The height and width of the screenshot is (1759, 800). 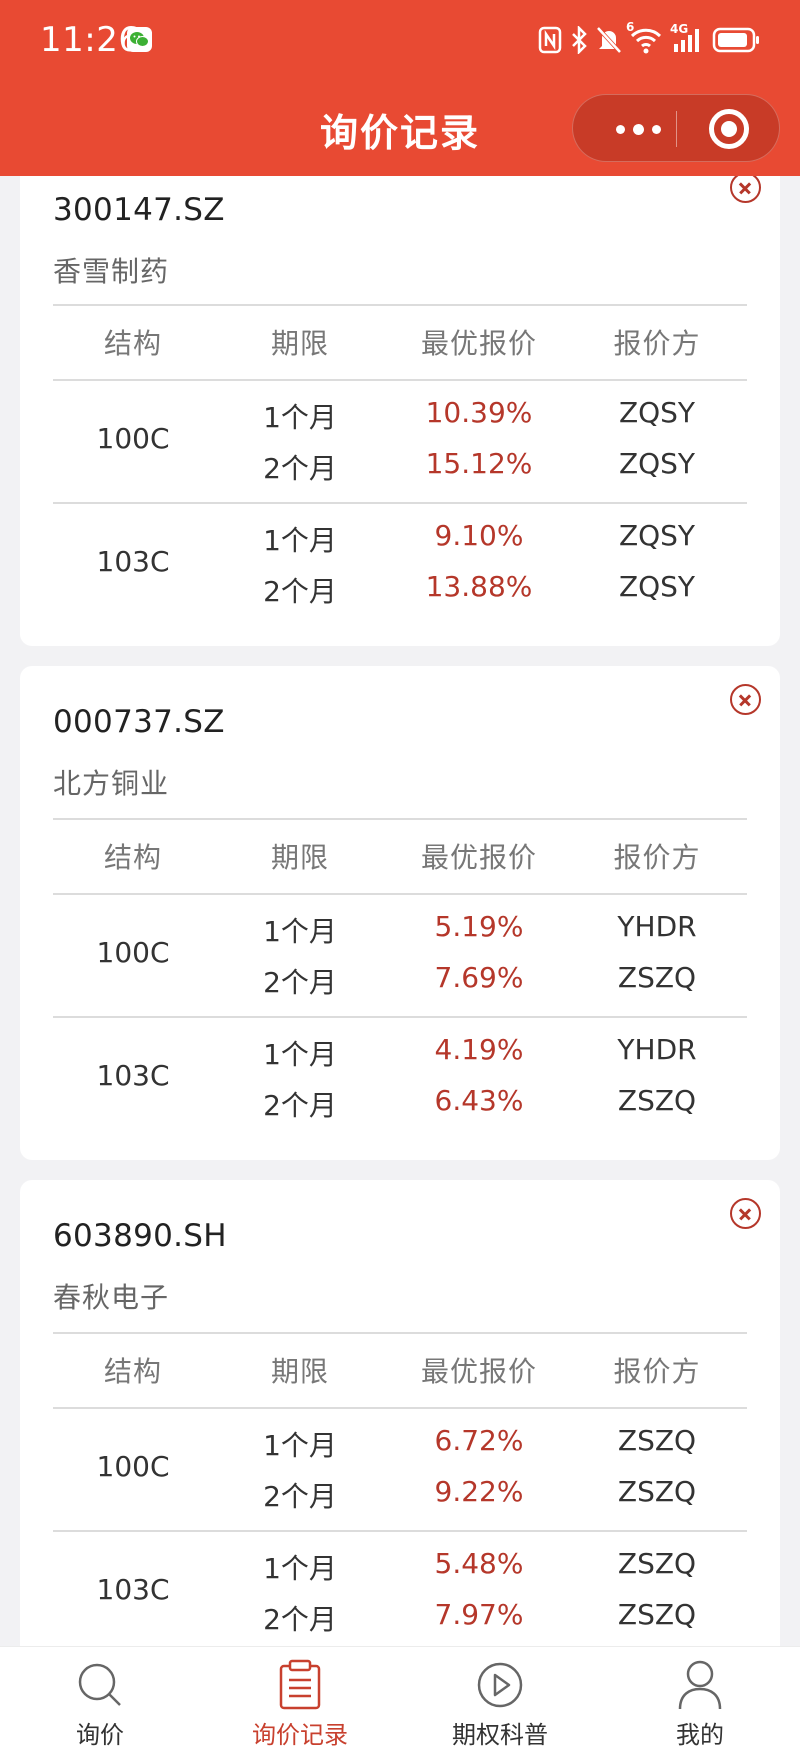 What do you see at coordinates (479, 463) in the screenshot?
I see `rate-cell: 15.12%` at bounding box center [479, 463].